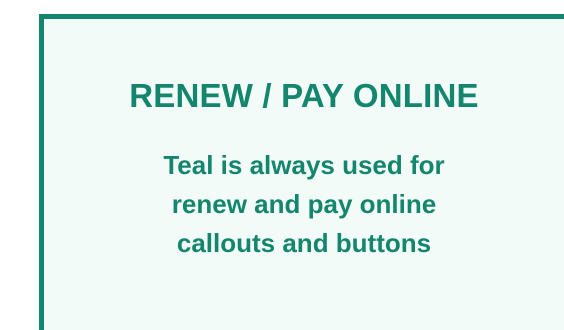  I want to click on callout-description-line-3: callouts and buttons, so click(304, 243).